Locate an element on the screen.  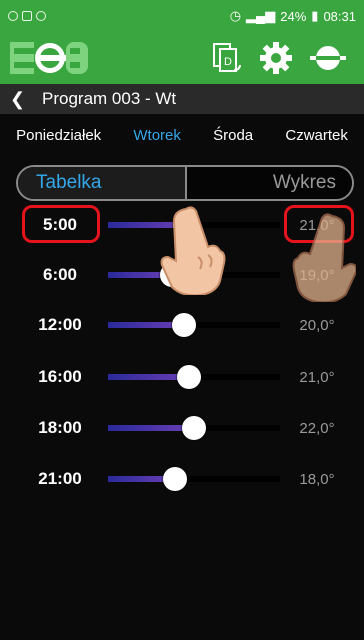
signal-icon: ▂▄▆ is located at coordinates (261, 15).